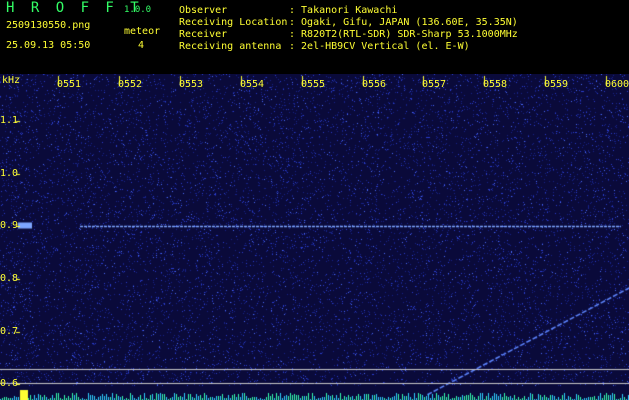 The image size is (629, 400). I want to click on x-tick-label: 0551, so click(69, 84).